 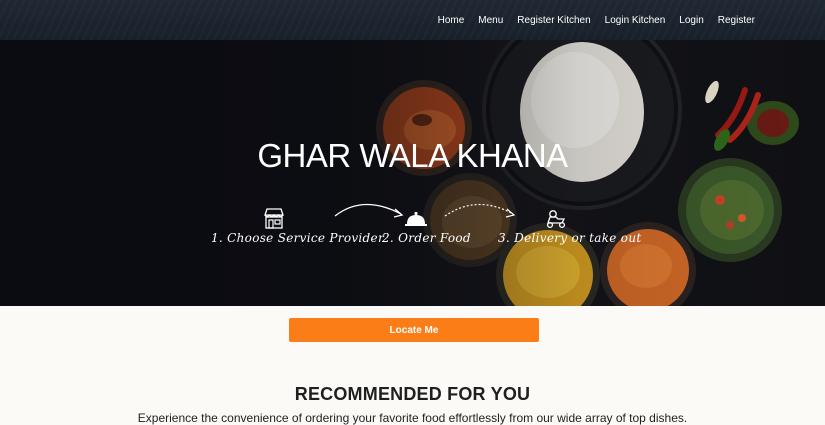 I want to click on nav-home-link: Home, so click(x=451, y=20).